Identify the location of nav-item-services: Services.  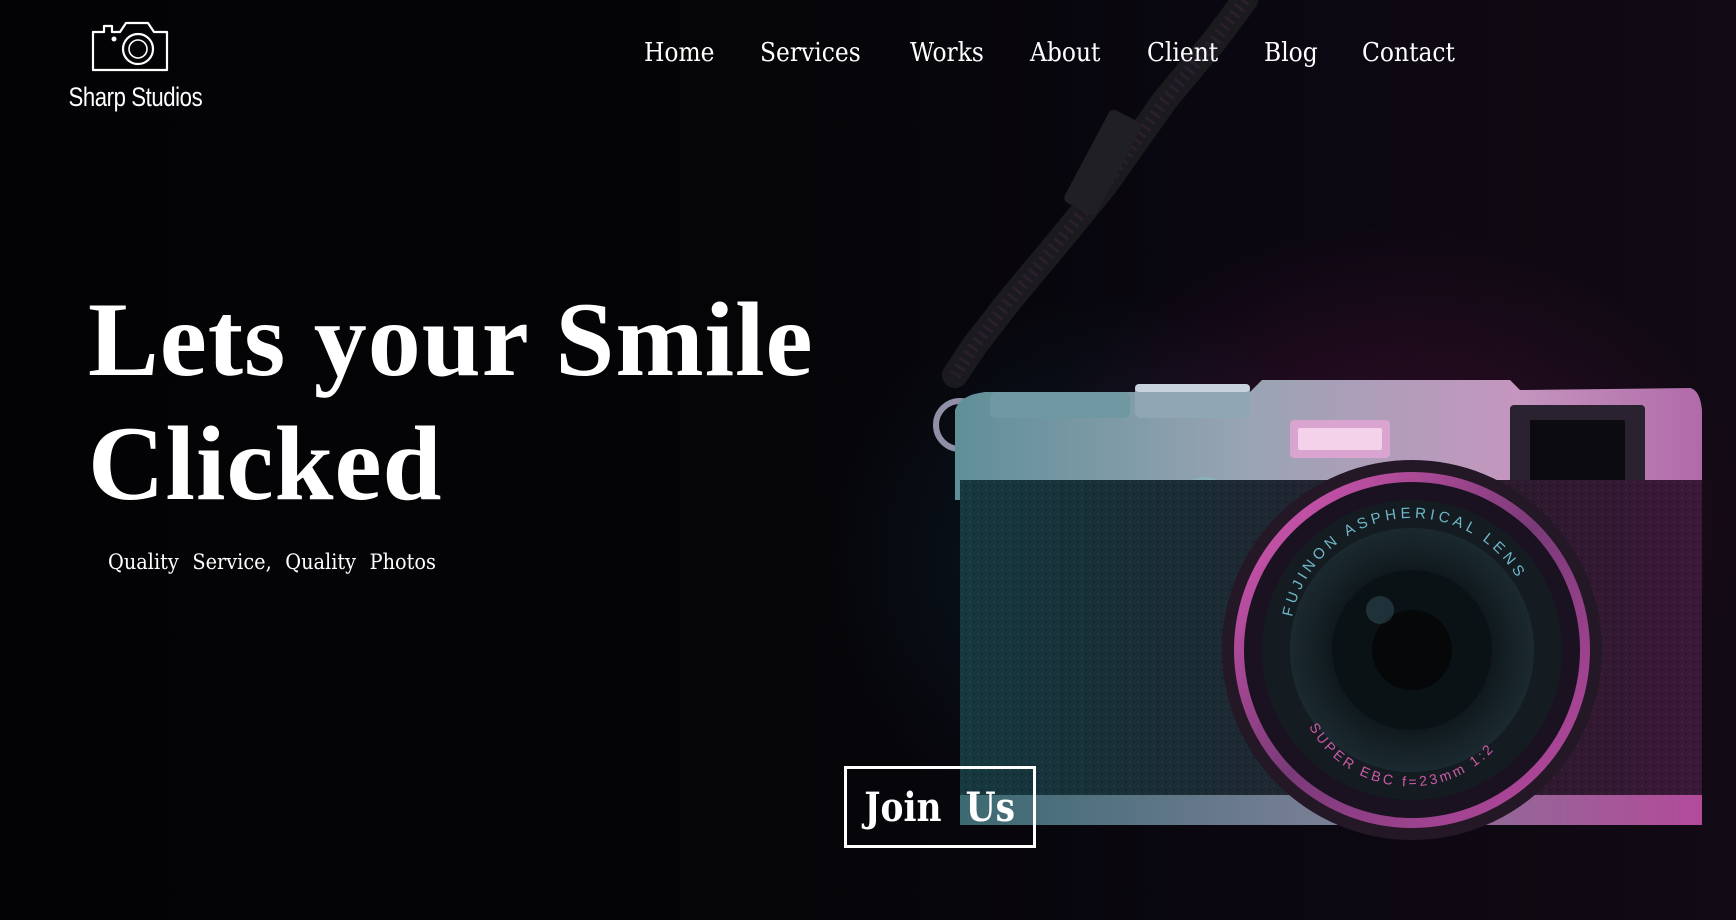
(810, 53).